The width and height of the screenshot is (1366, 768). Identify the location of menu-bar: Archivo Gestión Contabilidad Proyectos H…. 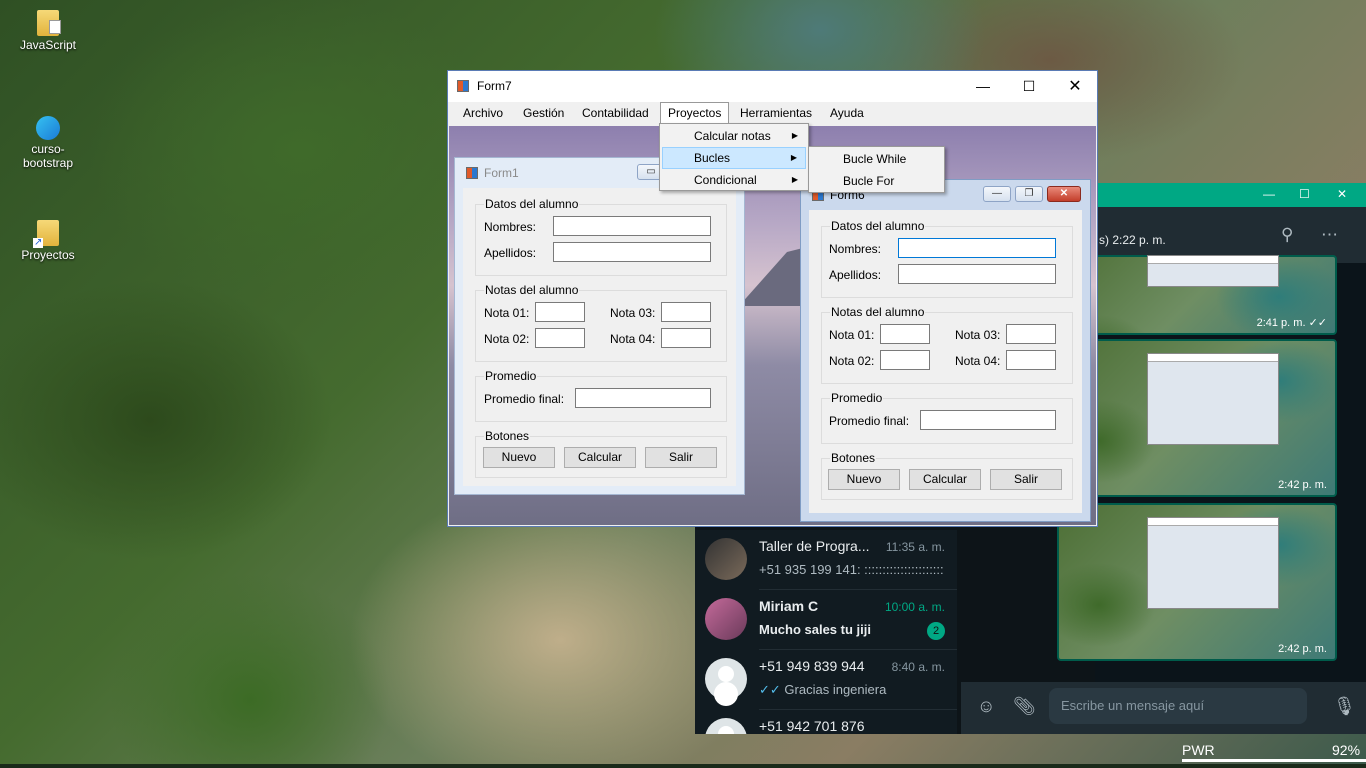
(772, 113).